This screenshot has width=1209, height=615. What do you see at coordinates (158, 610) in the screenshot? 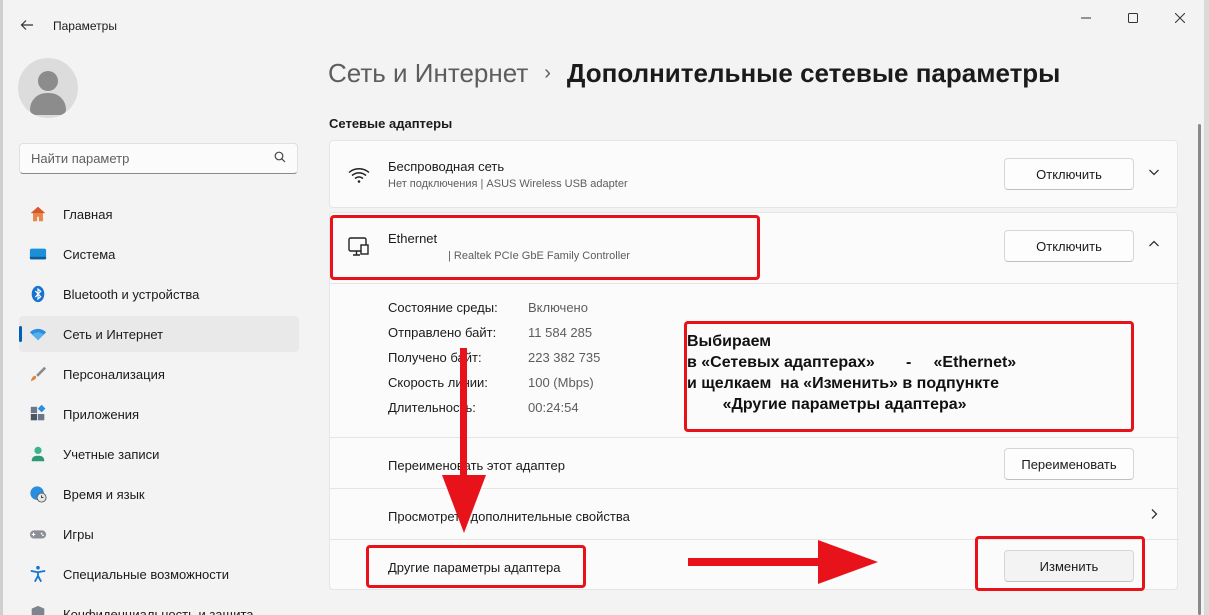
I see `sidebar-item-label: Конфиденциальность и защита` at bounding box center [158, 610].